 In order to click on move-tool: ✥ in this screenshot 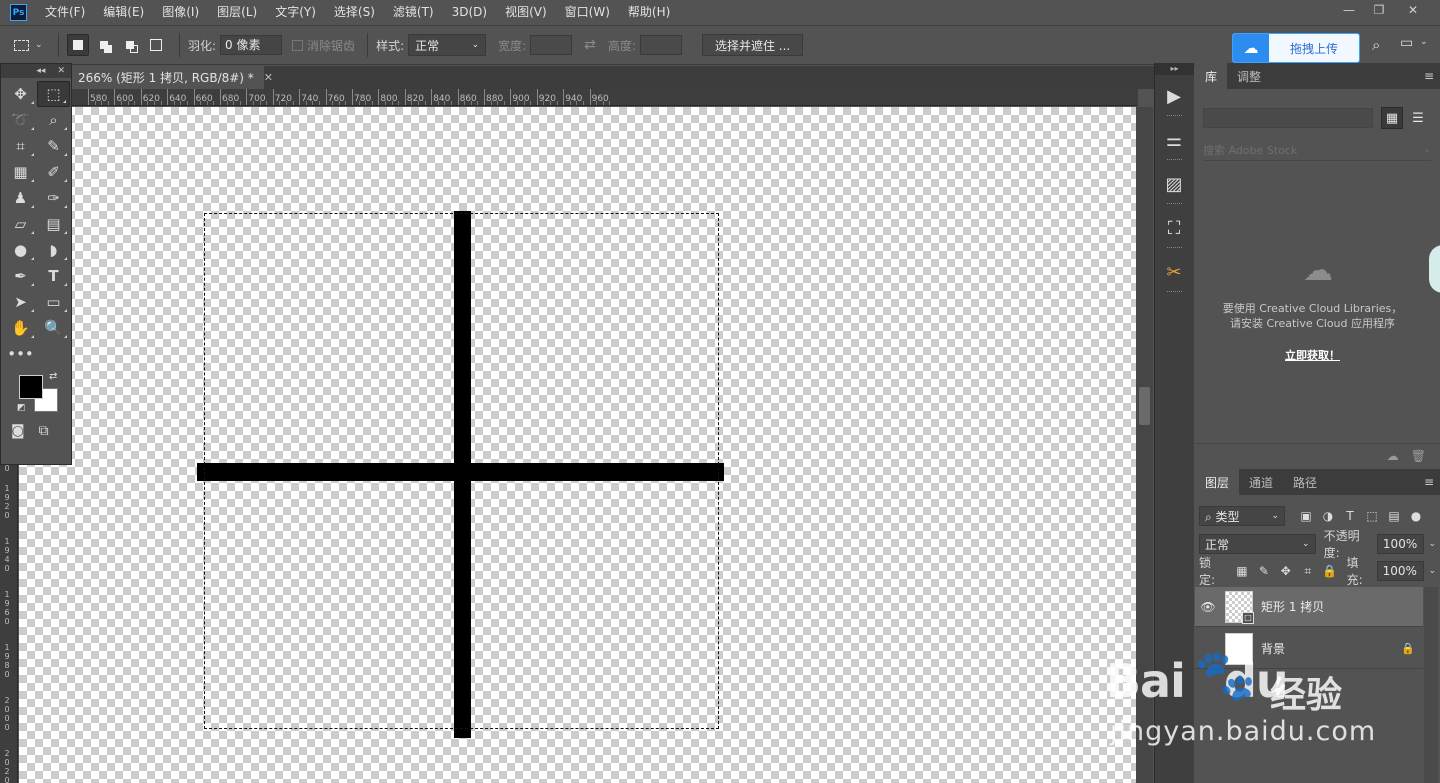, I will do `click(20, 94)`.